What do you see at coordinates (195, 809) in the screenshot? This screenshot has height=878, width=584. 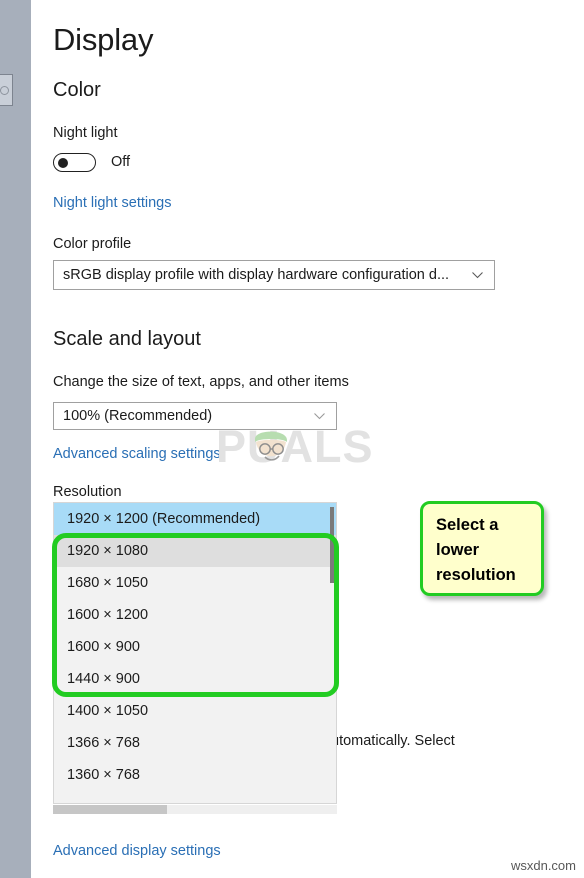 I see `horizontal-scrollbar-track` at bounding box center [195, 809].